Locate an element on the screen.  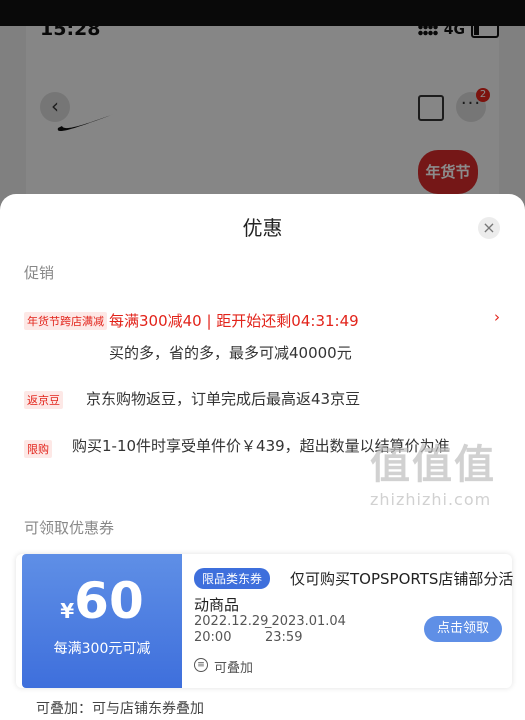
promo-section-label: 促销 is located at coordinates (39, 273).